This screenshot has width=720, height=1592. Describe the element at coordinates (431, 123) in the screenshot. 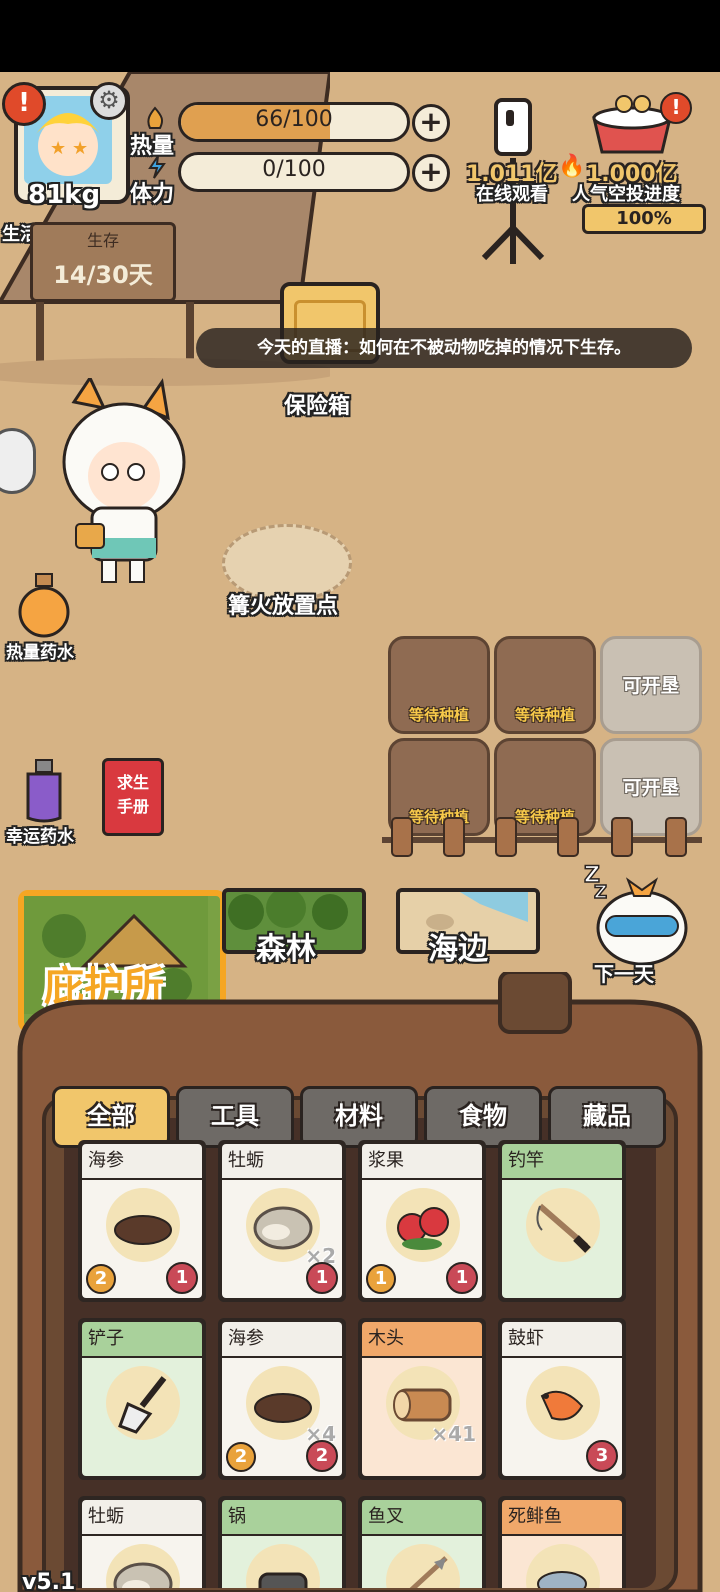

I see `add-heat-button: +` at that location.